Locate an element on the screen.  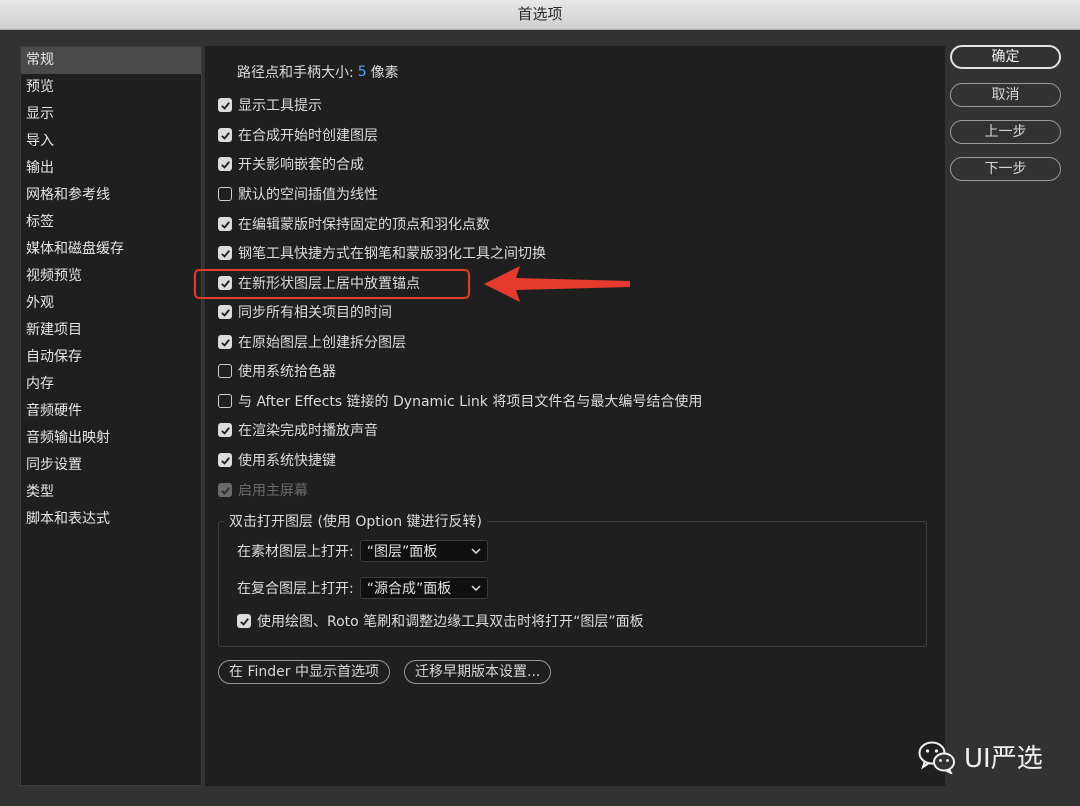
footage-layer-open-row: 在素材图层上打开: “图层”面板 is located at coordinates (362, 551).